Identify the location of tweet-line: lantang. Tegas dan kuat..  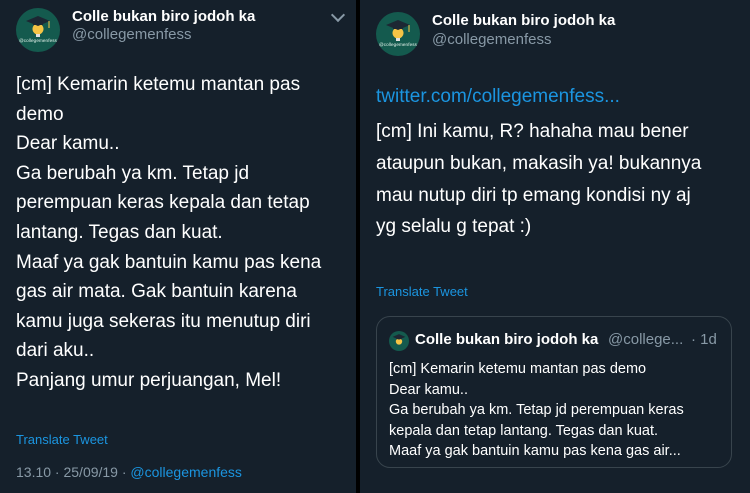
(119, 232).